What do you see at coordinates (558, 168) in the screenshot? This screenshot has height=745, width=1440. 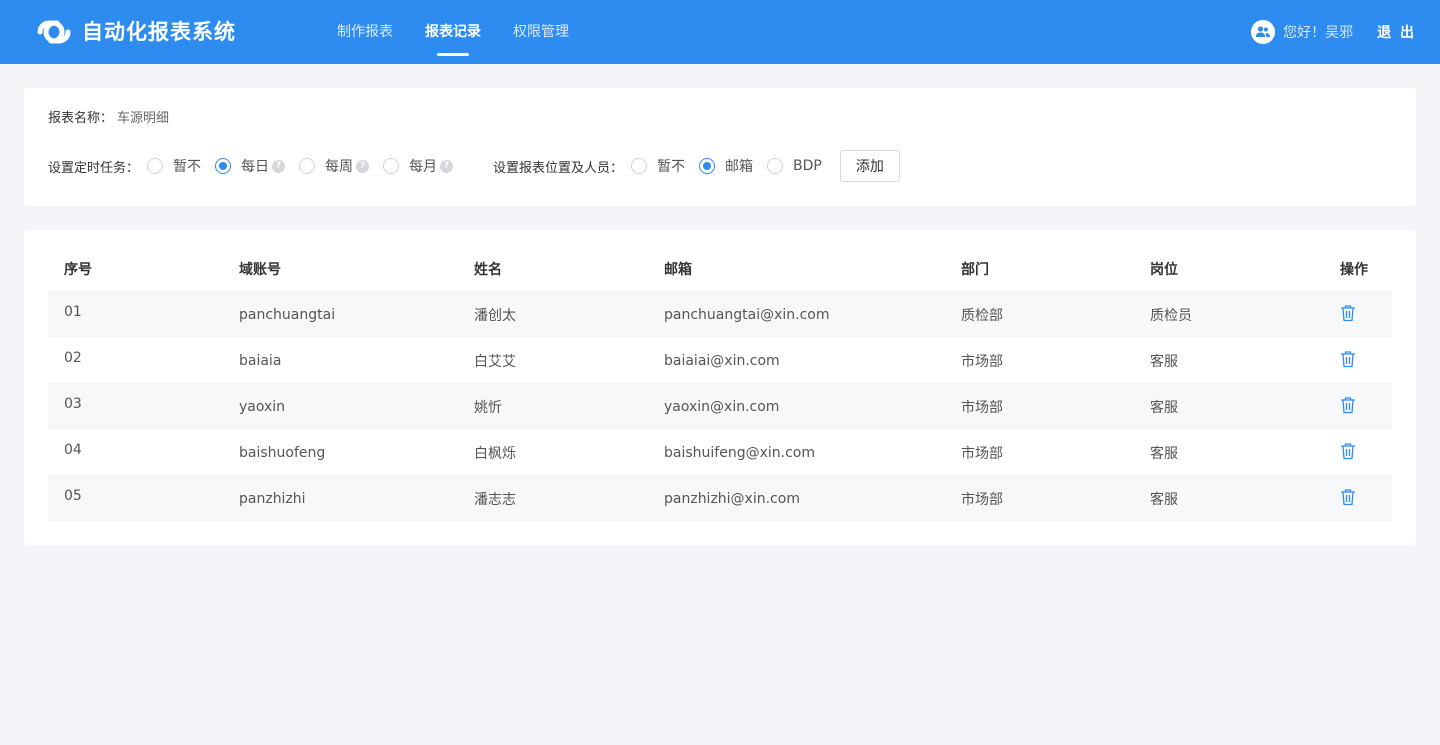 I see `location-label: 设置报表位置及人员：` at bounding box center [558, 168].